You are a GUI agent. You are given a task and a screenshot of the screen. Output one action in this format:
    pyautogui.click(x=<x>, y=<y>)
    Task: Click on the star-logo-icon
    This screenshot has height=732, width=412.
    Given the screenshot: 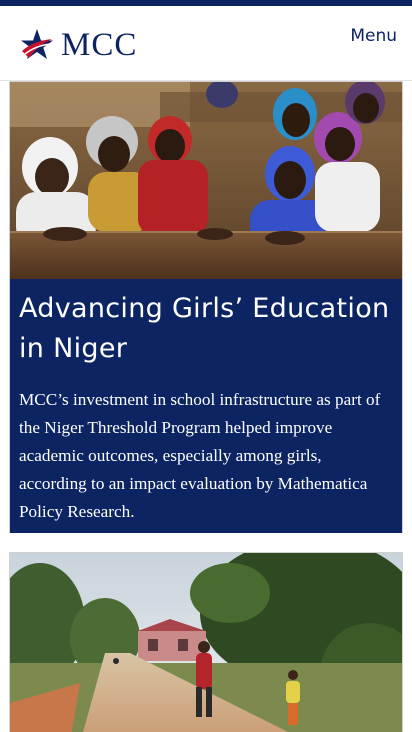 What is the action you would take?
    pyautogui.click(x=37, y=45)
    